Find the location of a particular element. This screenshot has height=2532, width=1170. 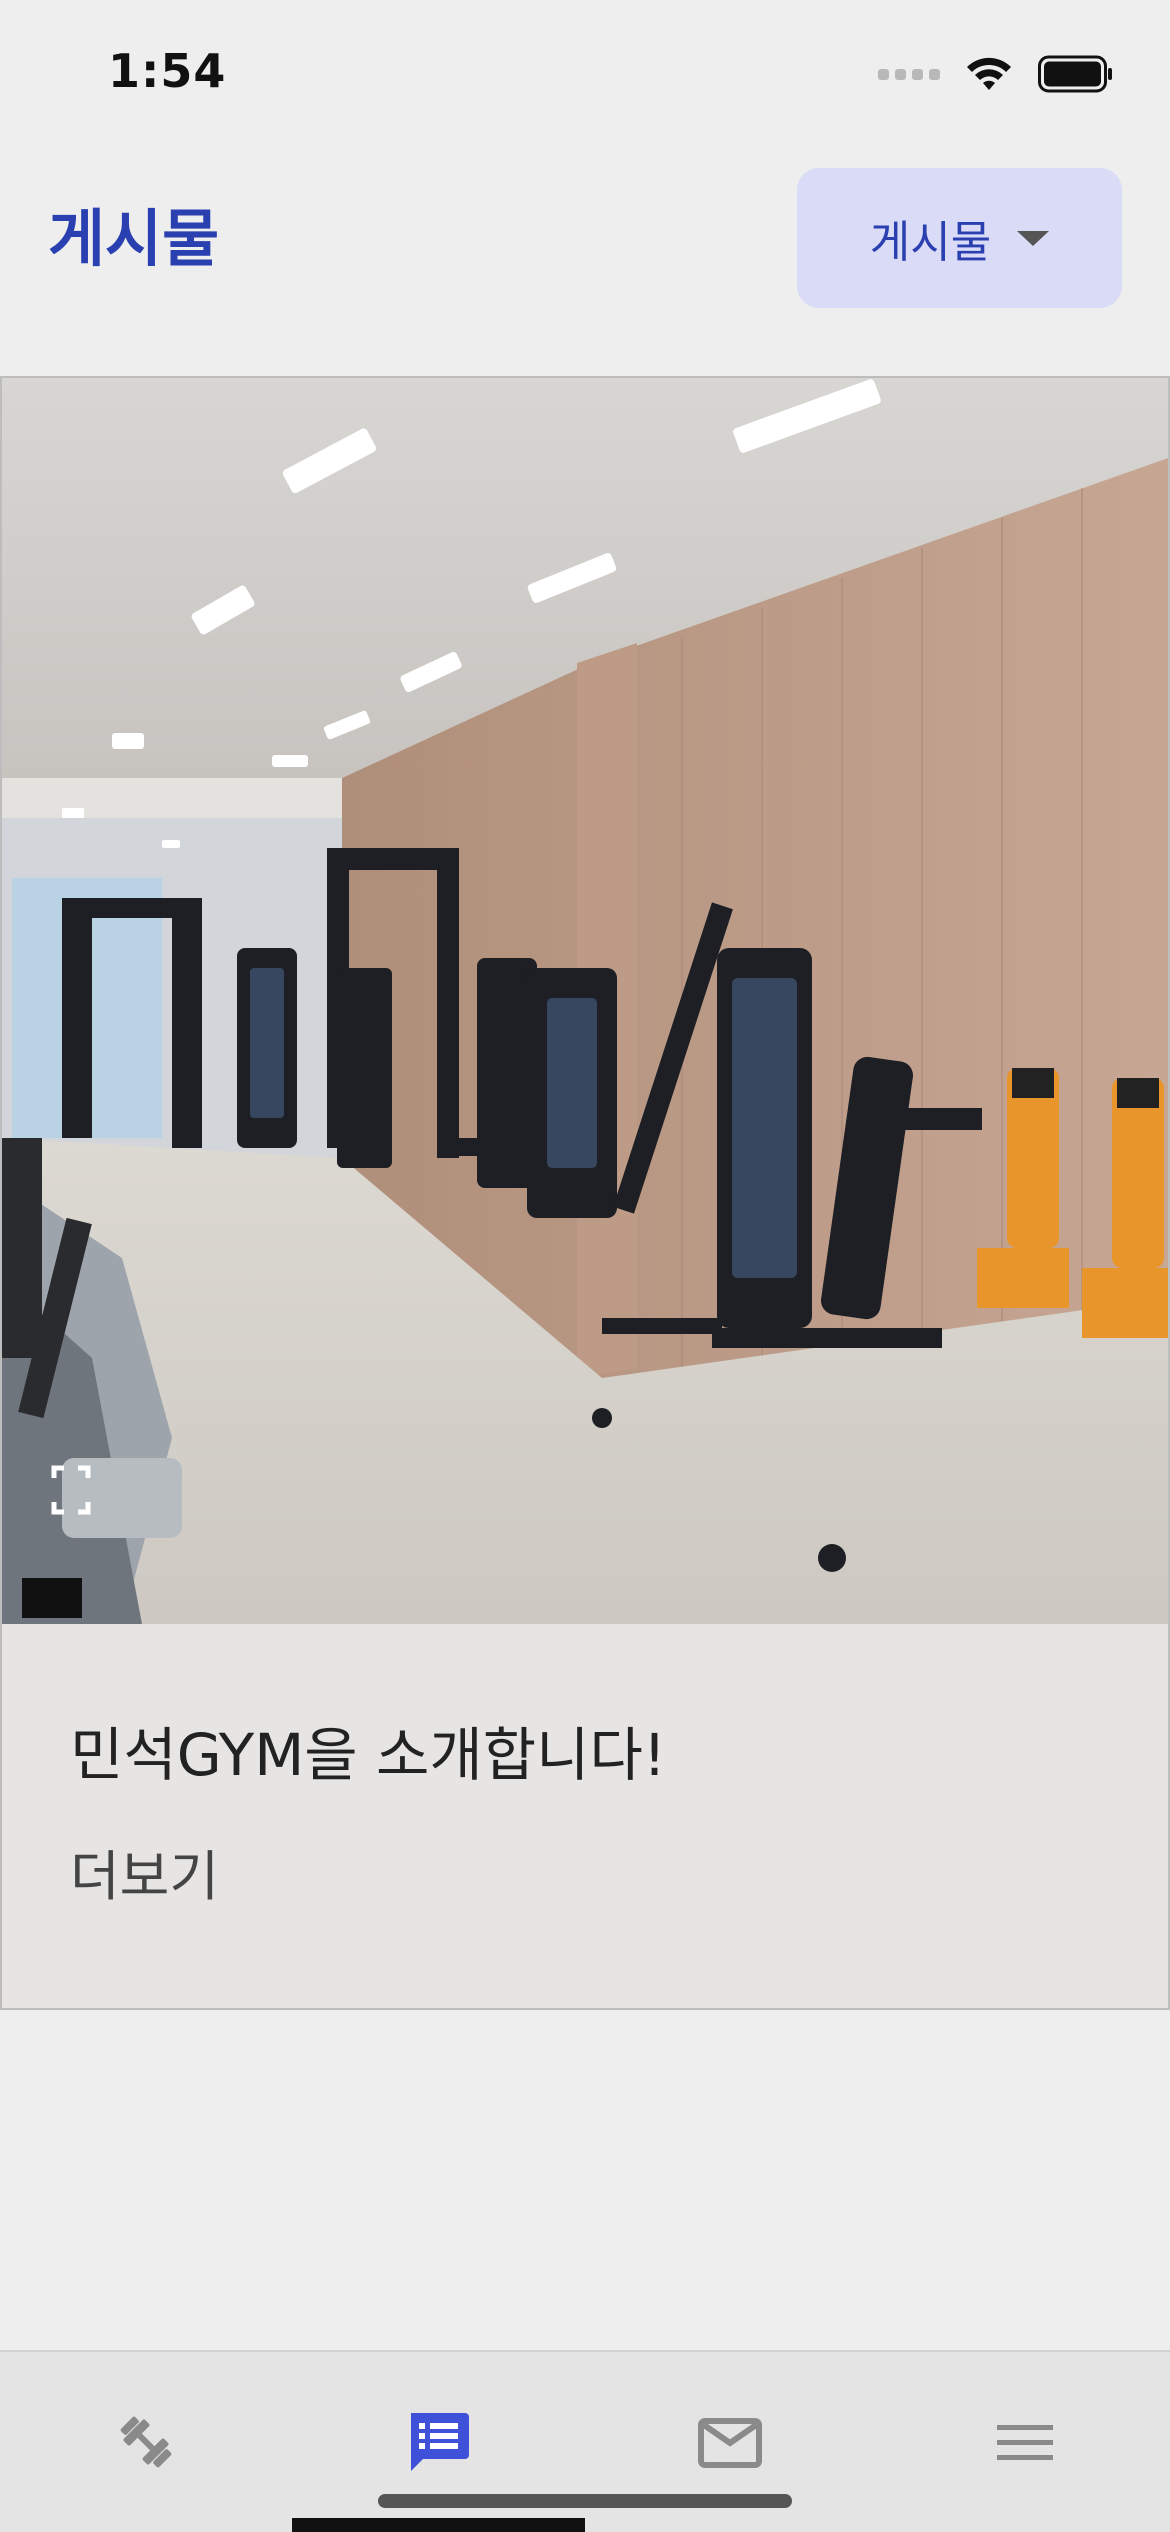

mail-icon is located at coordinates (730, 2443).